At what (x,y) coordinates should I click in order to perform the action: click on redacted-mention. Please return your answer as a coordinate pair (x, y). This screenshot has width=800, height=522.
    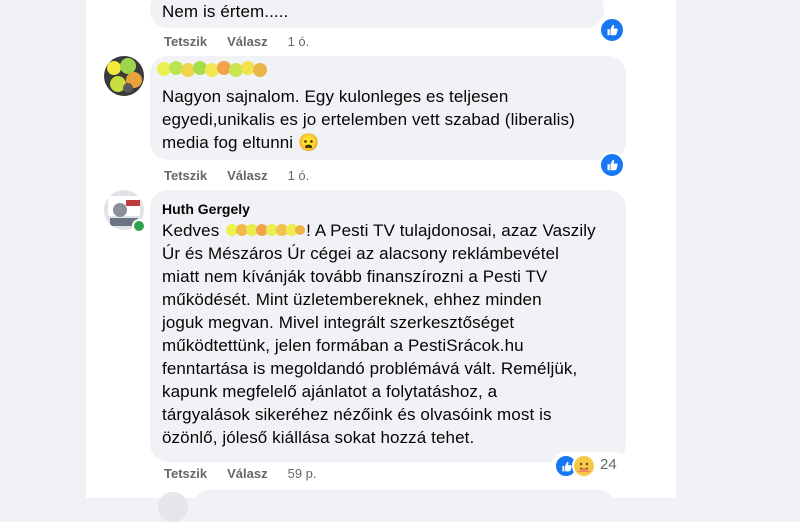
    Looking at the image, I should click on (265, 230).